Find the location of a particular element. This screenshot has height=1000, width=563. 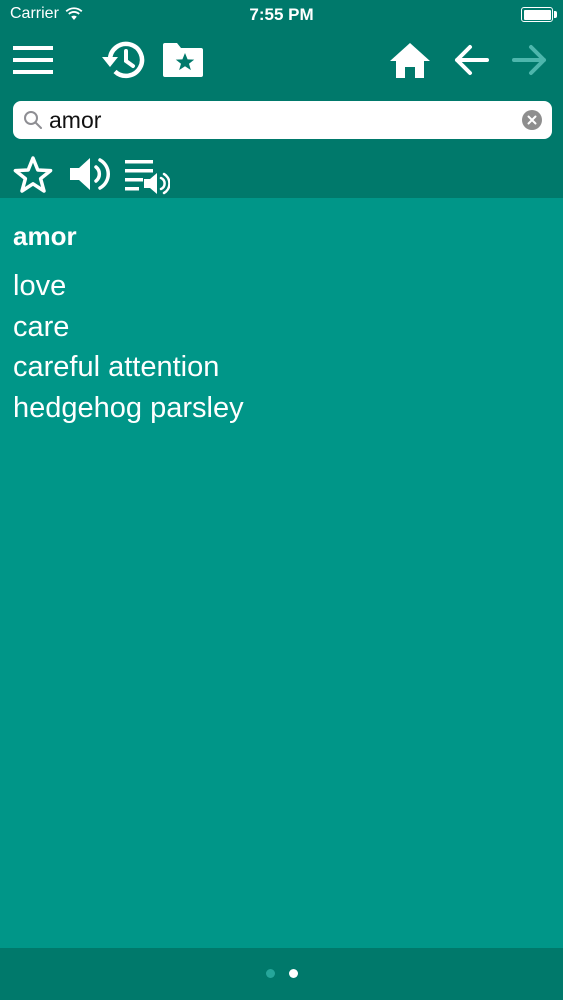

history-button is located at coordinates (123, 60).